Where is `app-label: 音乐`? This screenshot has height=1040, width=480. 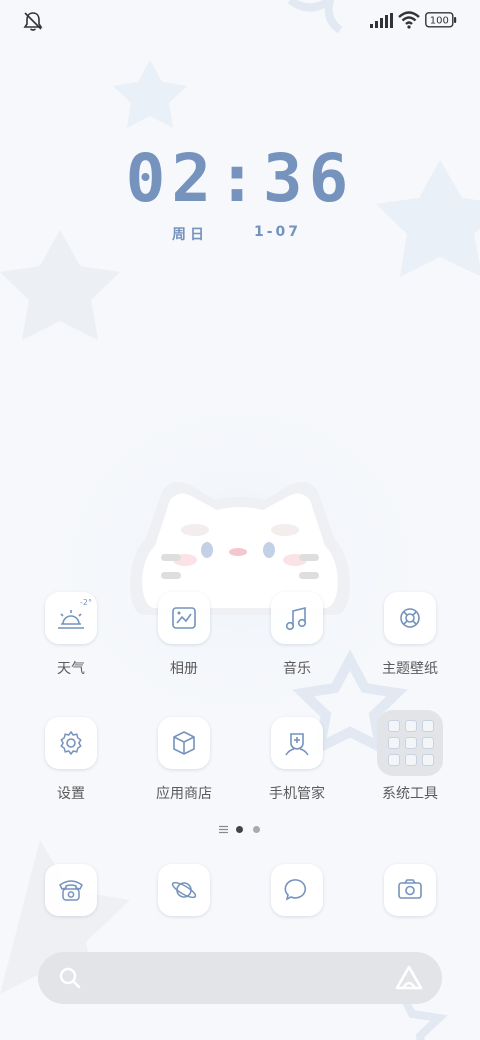
app-label: 音乐 is located at coordinates (297, 669).